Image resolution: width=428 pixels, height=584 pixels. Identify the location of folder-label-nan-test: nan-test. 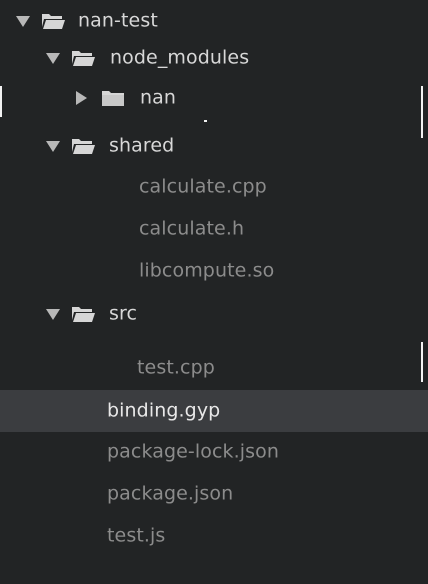
(118, 20).